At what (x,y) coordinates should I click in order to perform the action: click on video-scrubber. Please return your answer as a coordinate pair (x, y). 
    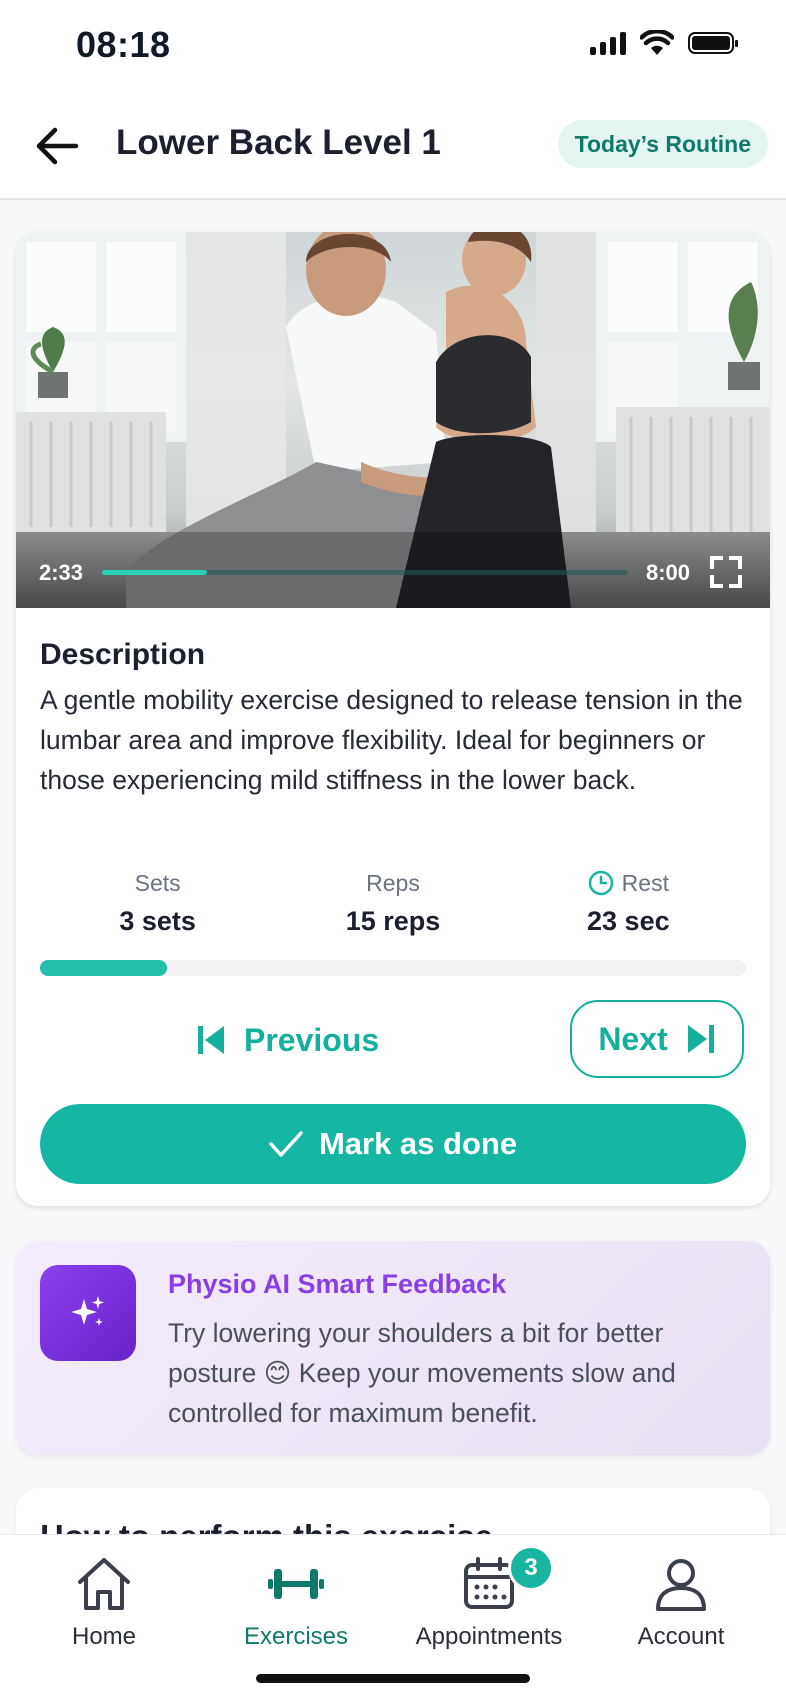
    Looking at the image, I should click on (365, 572).